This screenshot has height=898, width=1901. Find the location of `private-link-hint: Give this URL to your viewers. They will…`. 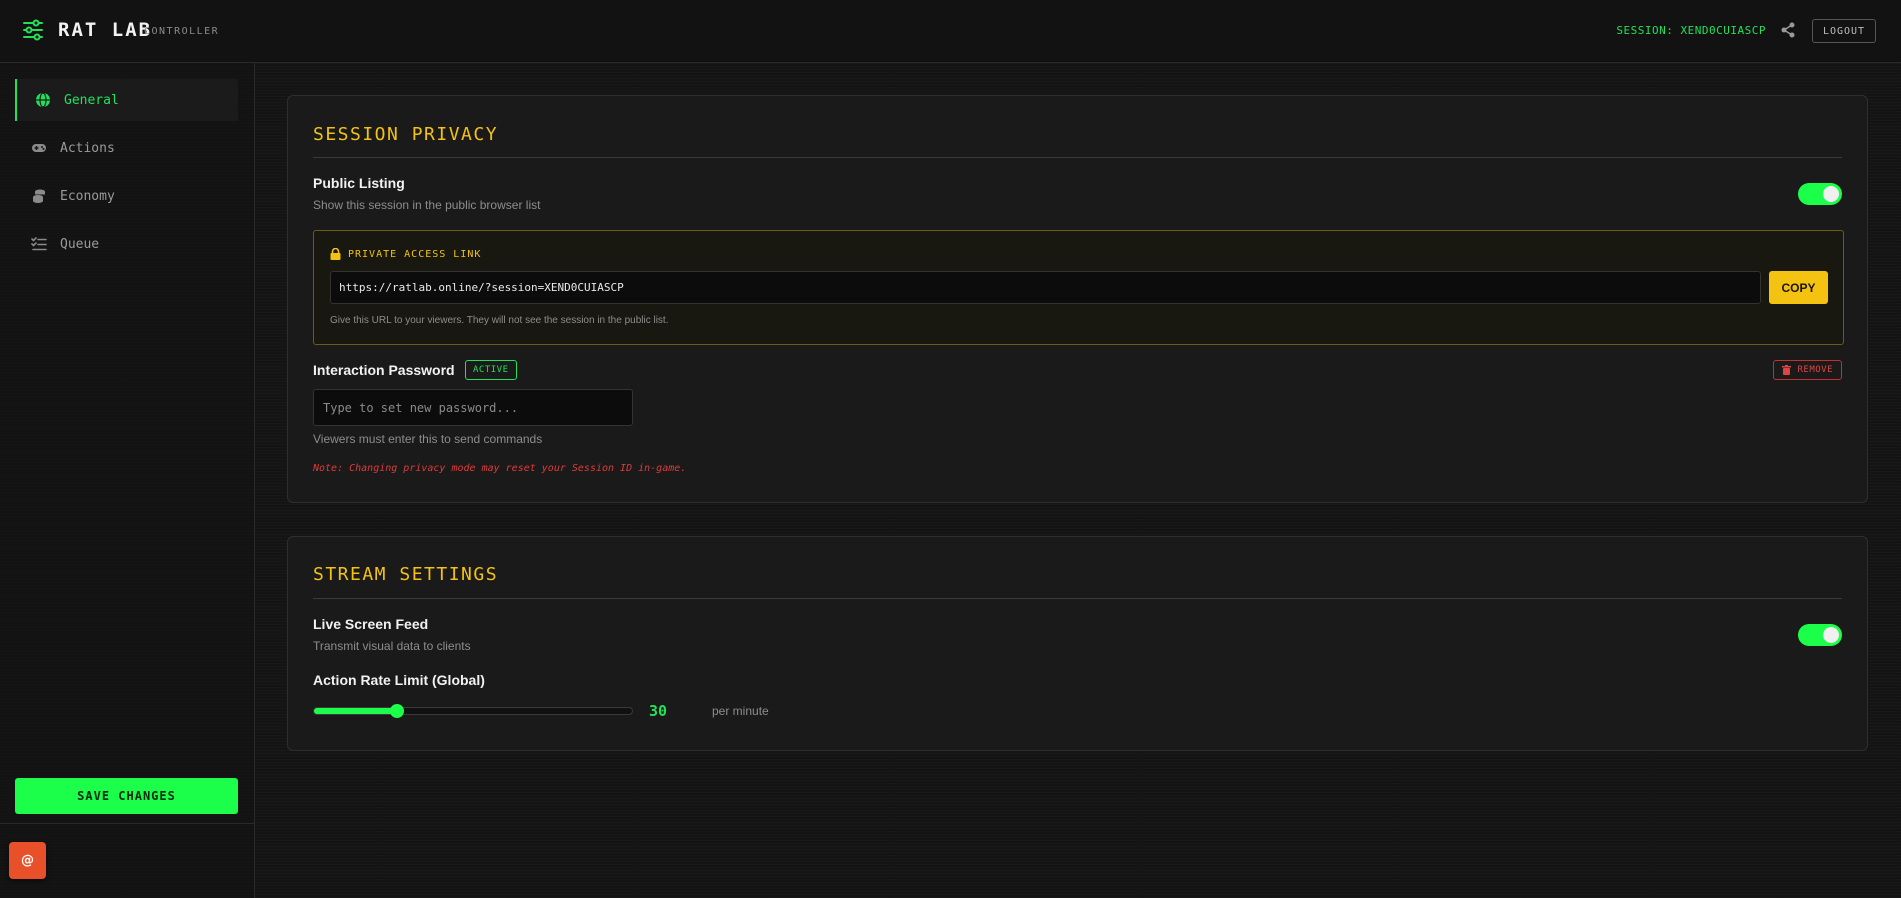

private-link-hint: Give this URL to your viewers. They will… is located at coordinates (499, 320).